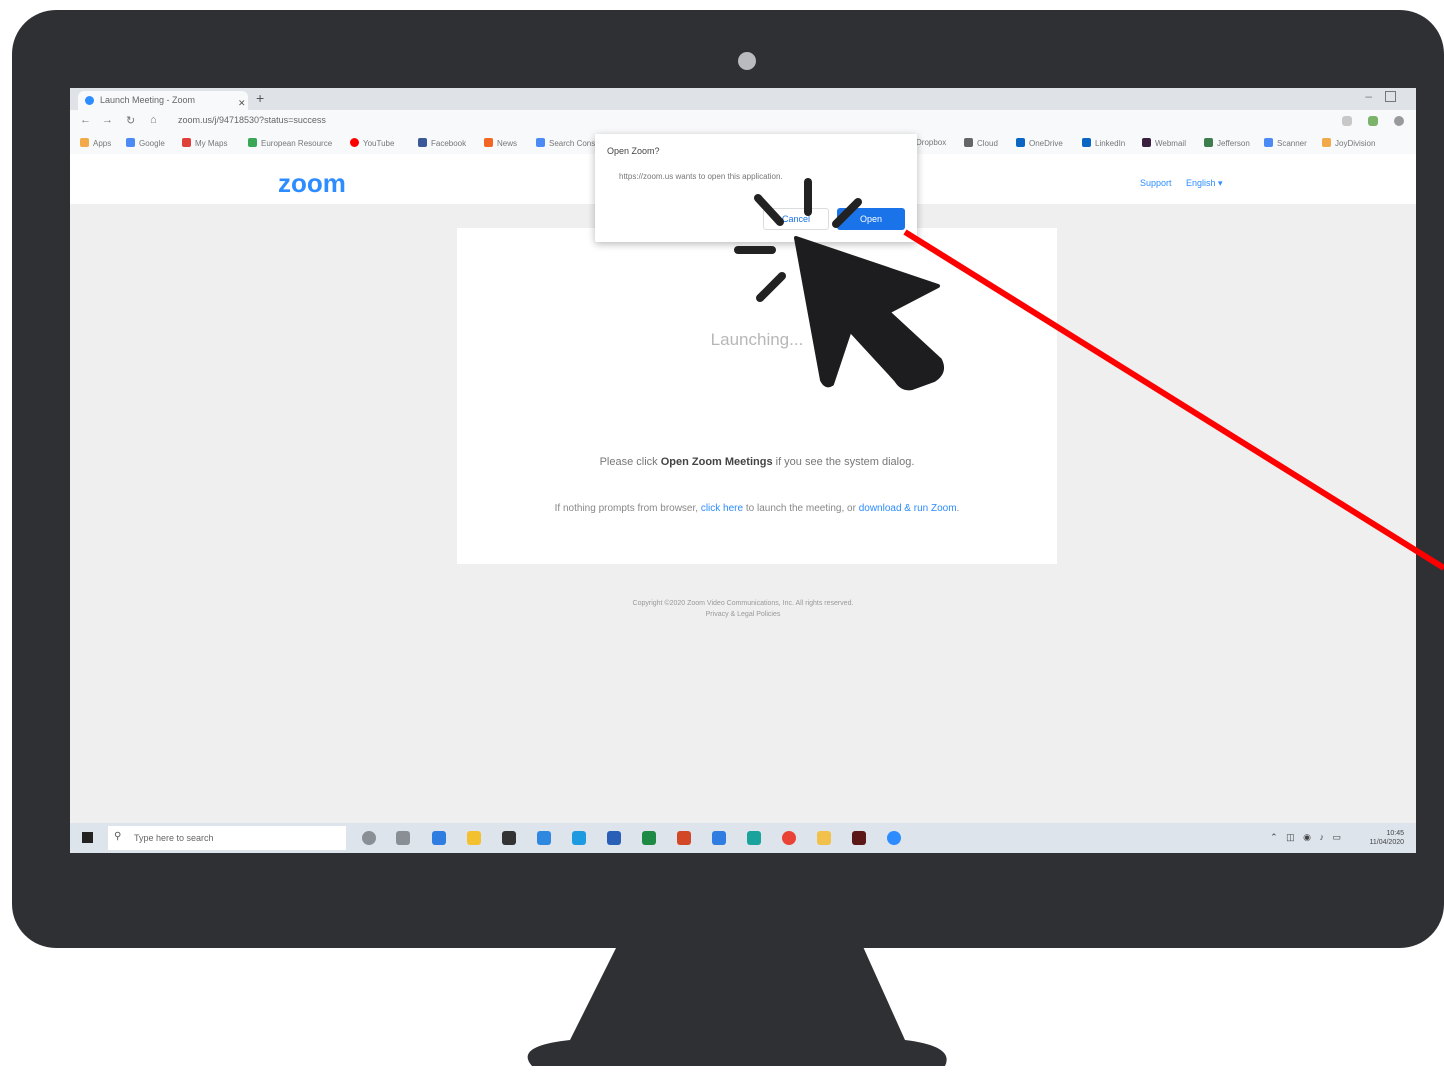 The image size is (1444, 1078). Describe the element at coordinates (716, 462) in the screenshot. I see `open-zoom-meetings-label: Open Zoom Meetings` at that location.